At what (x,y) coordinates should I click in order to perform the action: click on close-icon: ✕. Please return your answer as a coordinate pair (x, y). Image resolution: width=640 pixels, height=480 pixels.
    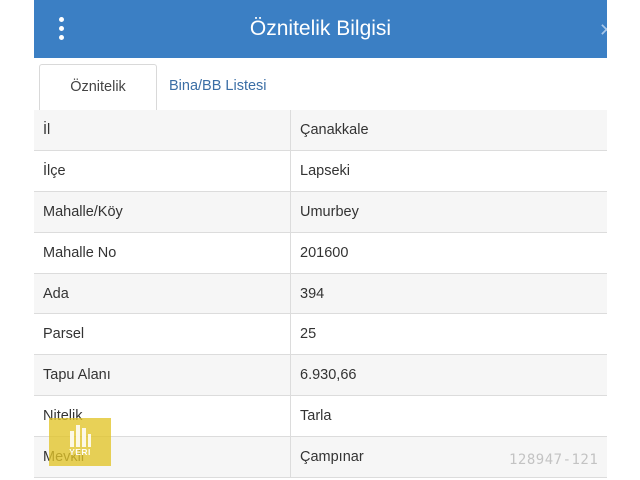
    Looking at the image, I should click on (603, 30).